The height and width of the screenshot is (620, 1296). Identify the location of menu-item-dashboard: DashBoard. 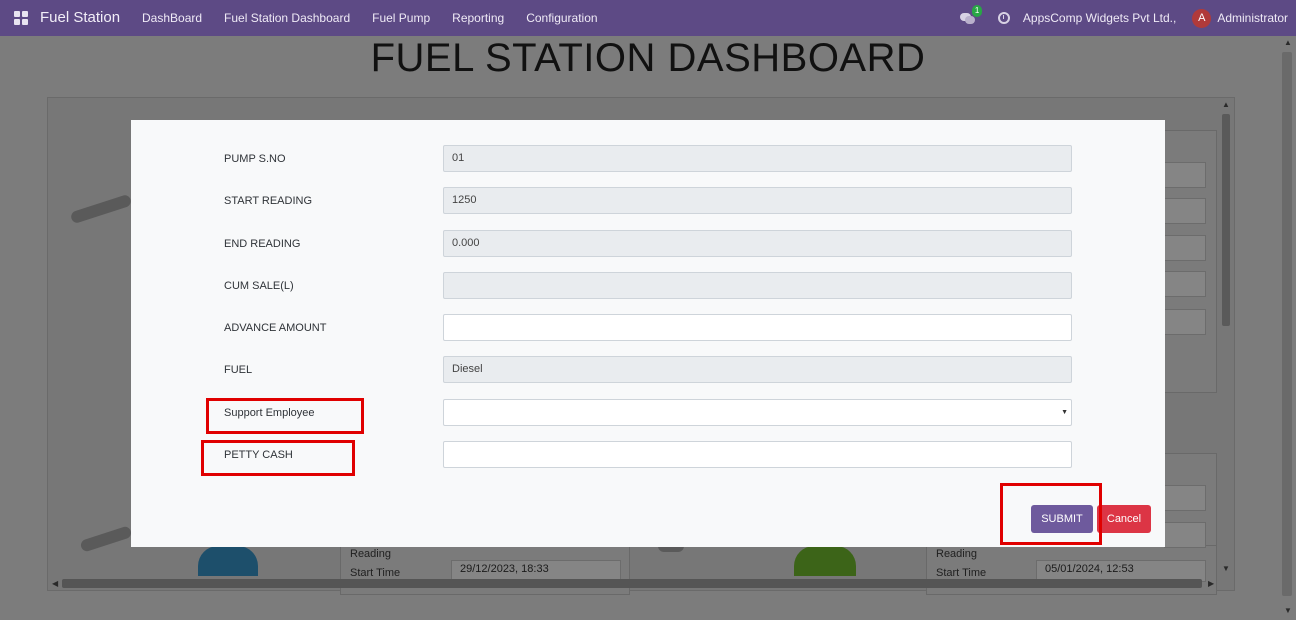
(172, 18).